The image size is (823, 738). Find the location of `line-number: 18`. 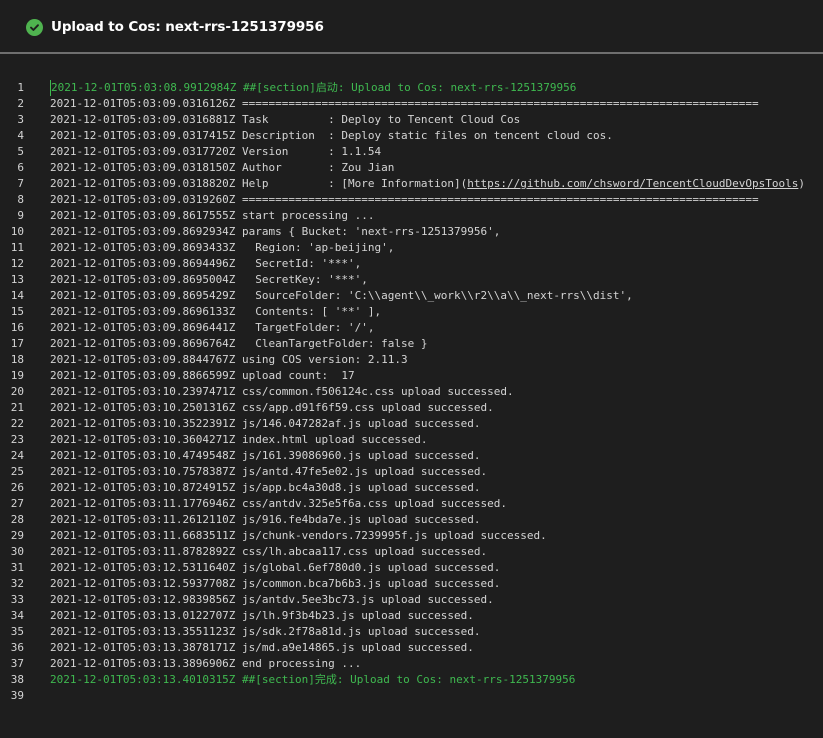

line-number: 18 is located at coordinates (12, 360).